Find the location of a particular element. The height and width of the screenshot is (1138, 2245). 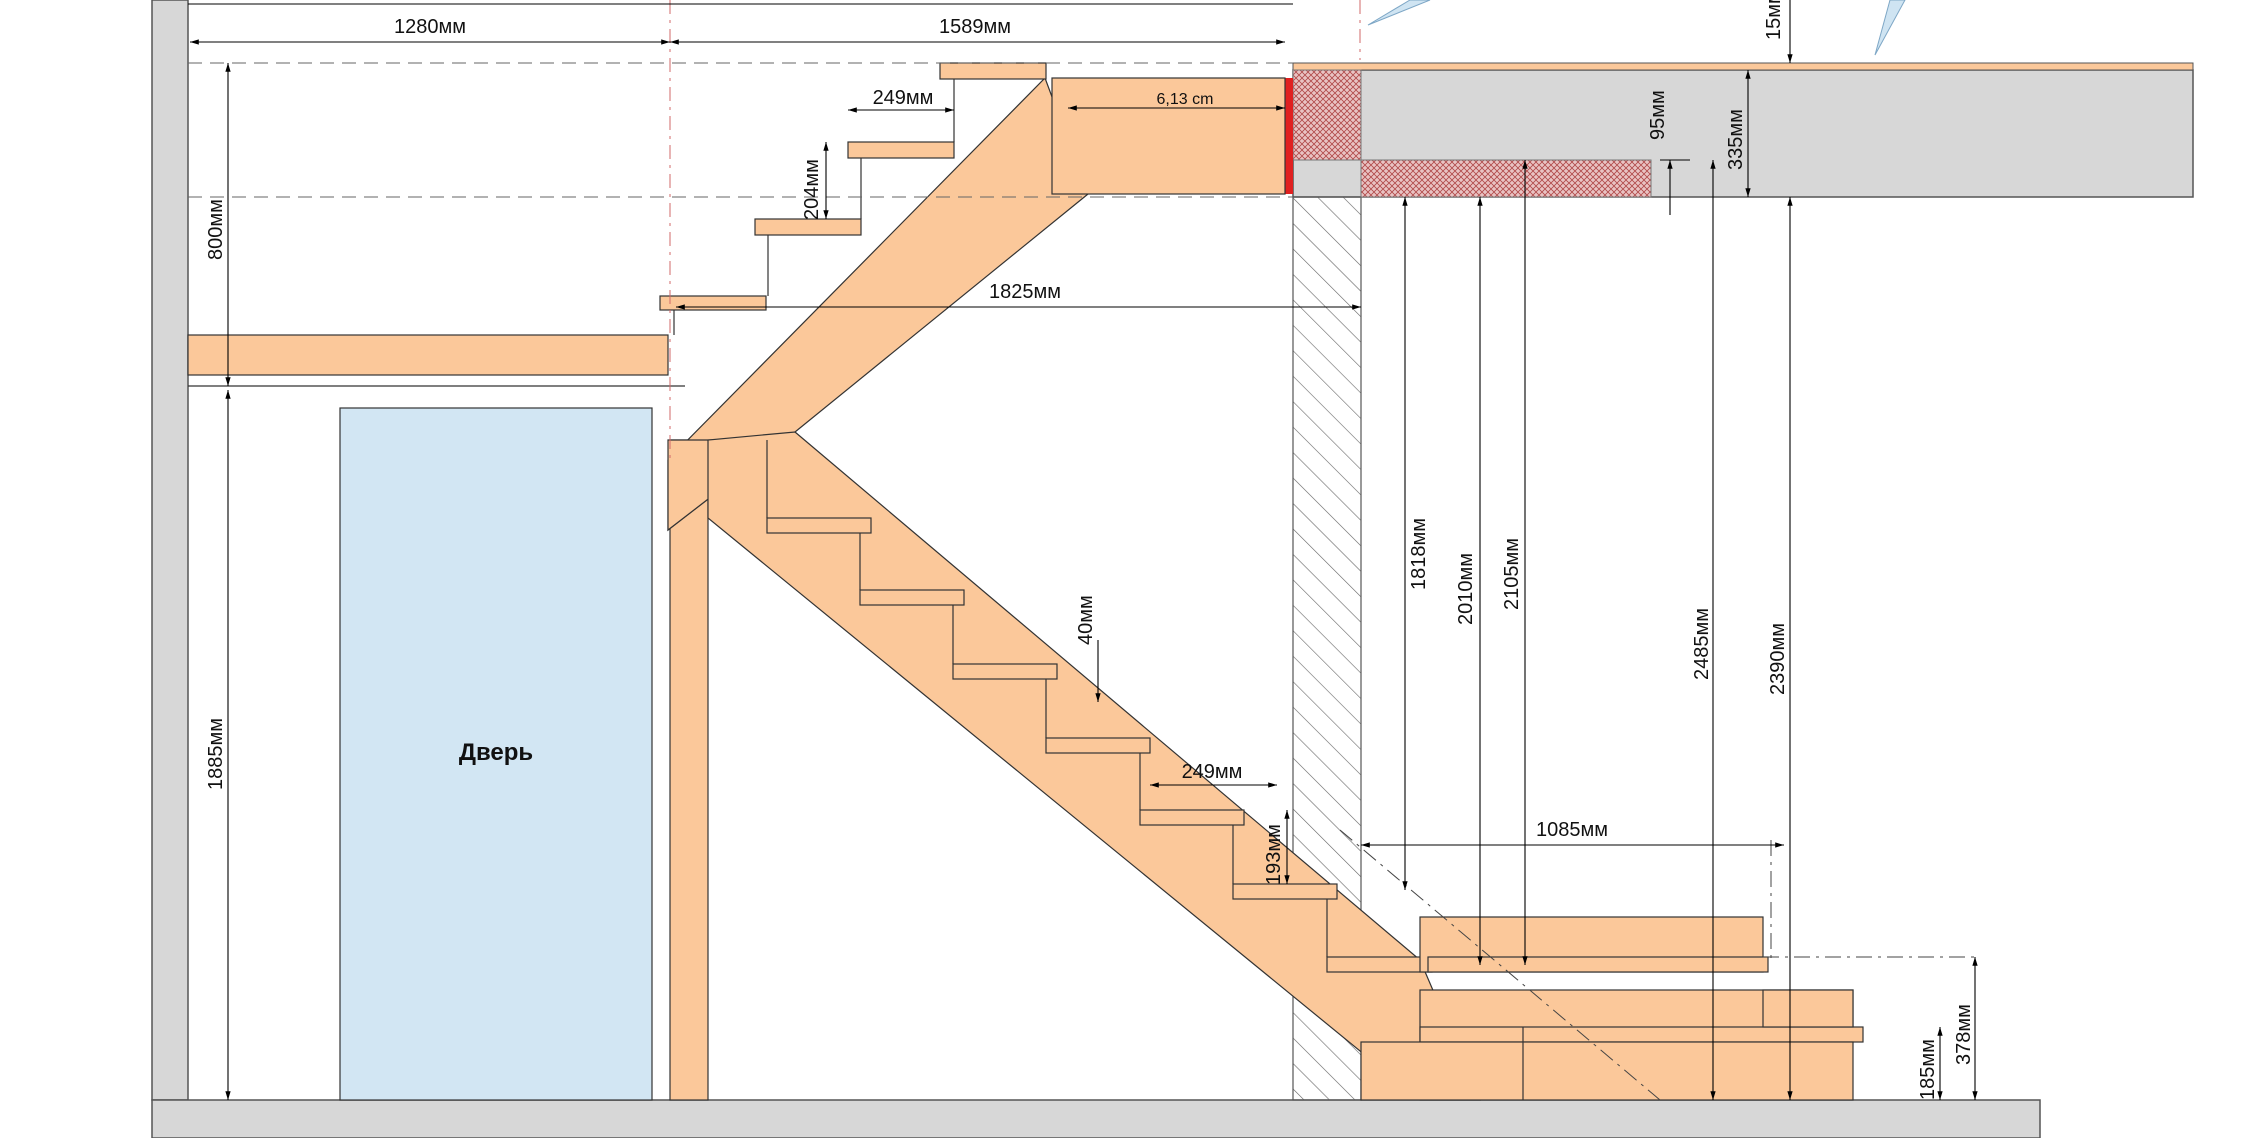

dim-335-label: 335мм is located at coordinates (1736, 139).